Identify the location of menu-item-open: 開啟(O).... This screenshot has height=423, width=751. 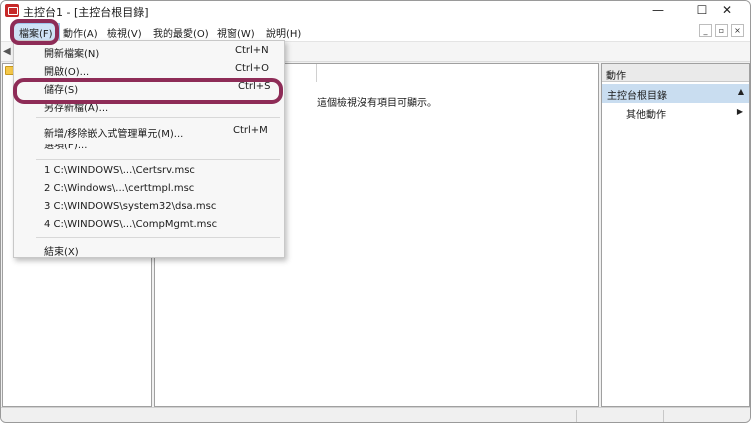
(66, 70).